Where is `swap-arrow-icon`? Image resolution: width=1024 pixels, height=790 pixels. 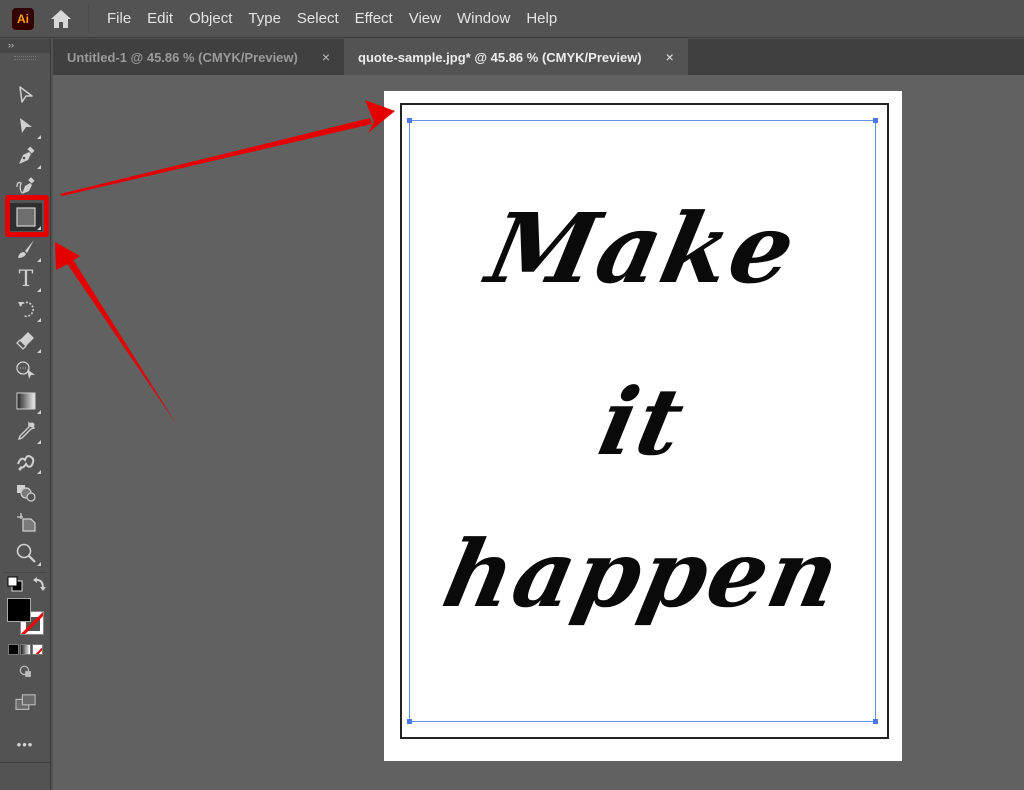
swap-arrow-icon is located at coordinates (39, 584).